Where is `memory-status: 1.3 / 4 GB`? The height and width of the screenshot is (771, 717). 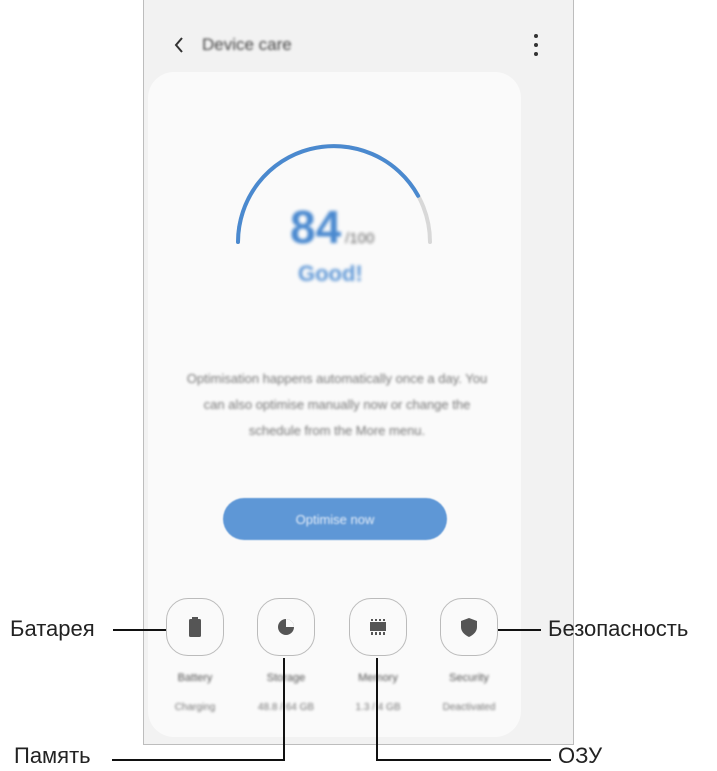 memory-status: 1.3 / 4 GB is located at coordinates (378, 707).